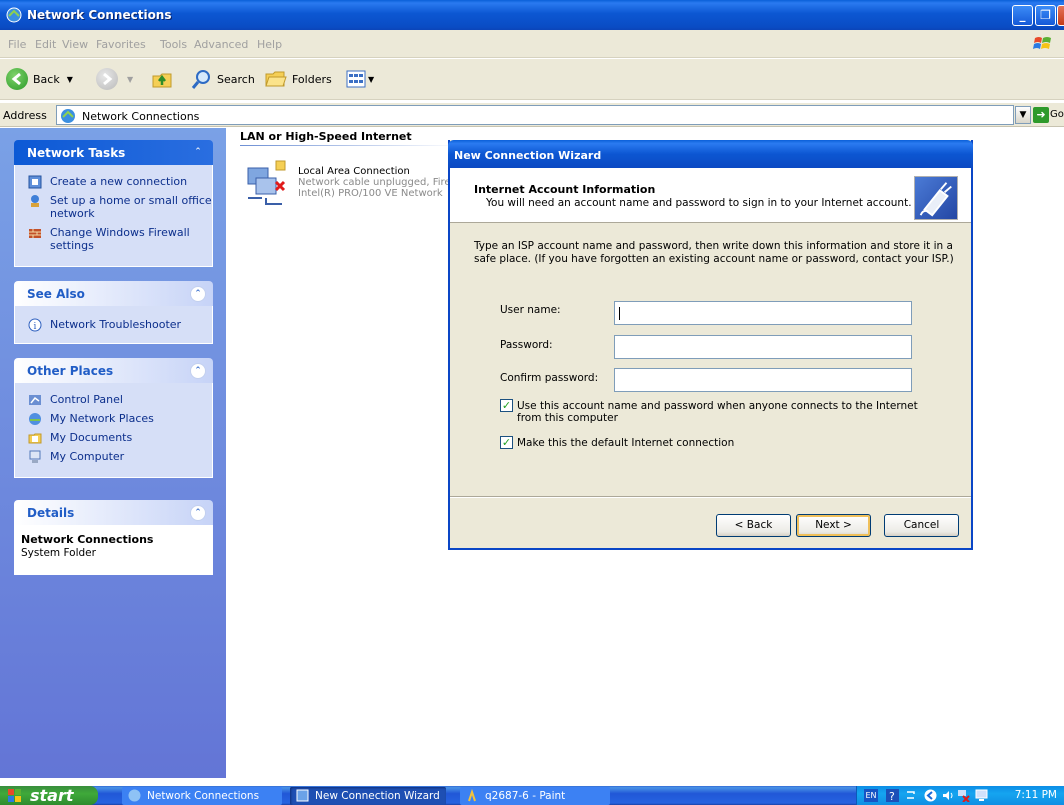 This screenshot has width=1064, height=805. I want to click on group-header: LAN or High-Speed Internet, so click(326, 136).